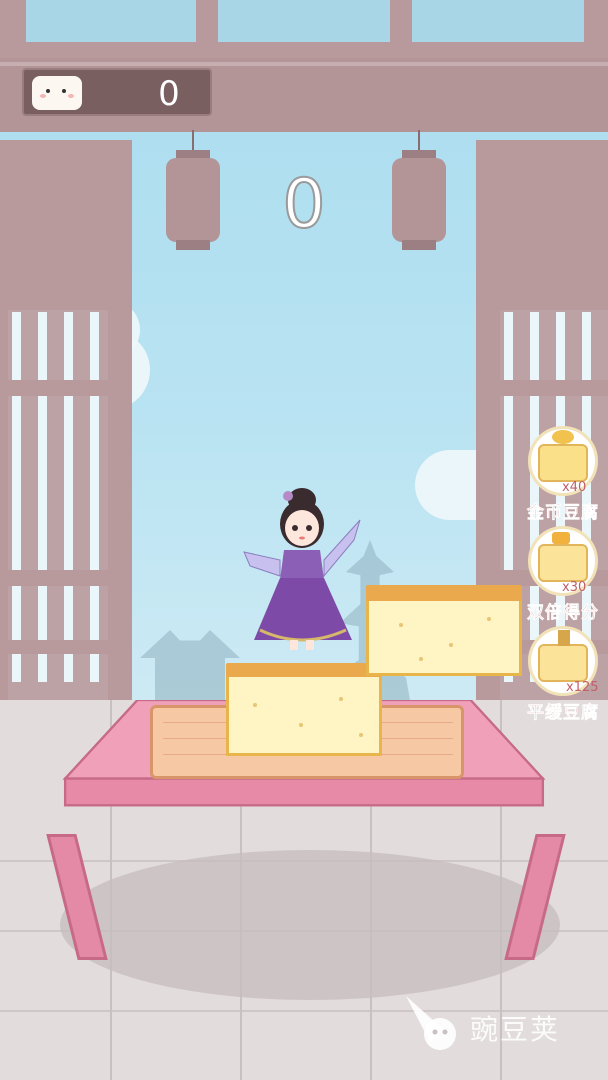  Describe the element at coordinates (563, 463) in the screenshot. I see `gold-tofu-icon` at that location.